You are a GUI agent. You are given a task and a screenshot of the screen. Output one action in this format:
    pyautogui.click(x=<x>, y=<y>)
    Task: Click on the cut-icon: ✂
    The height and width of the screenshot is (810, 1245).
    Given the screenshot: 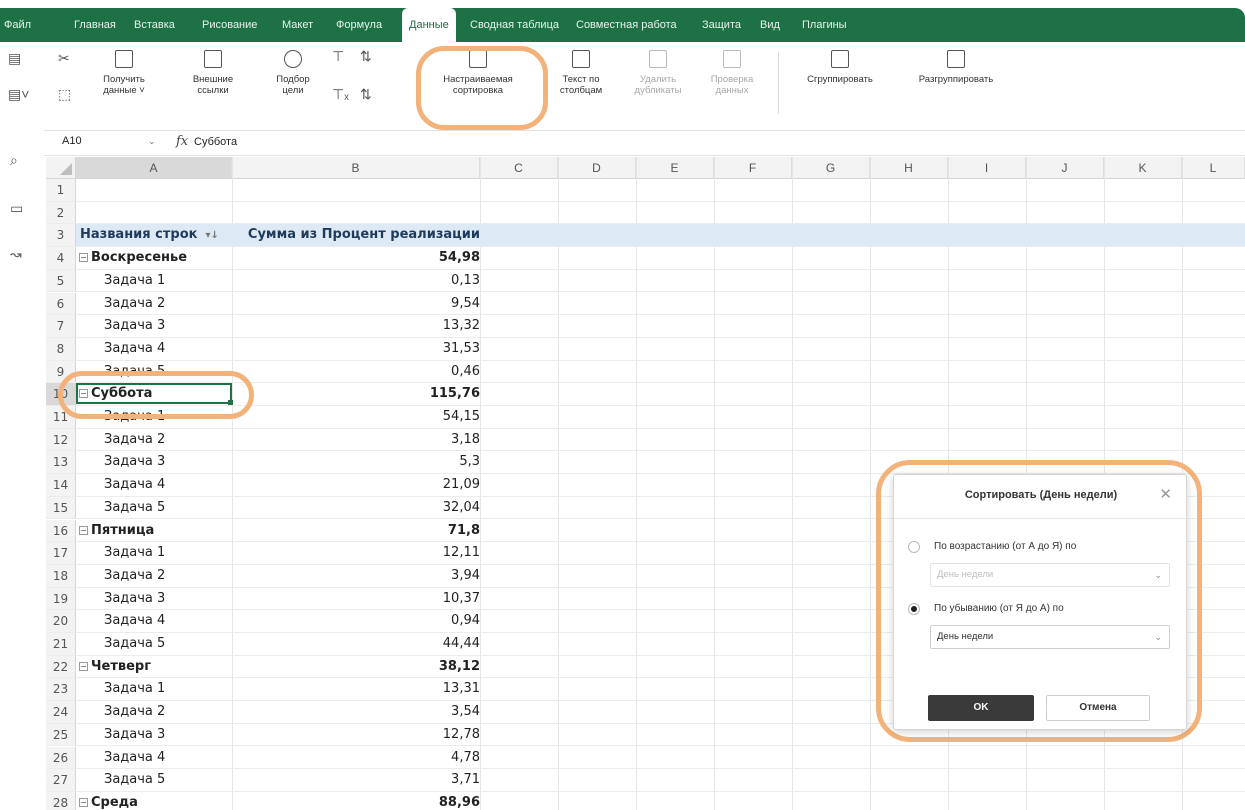 What is the action you would take?
    pyautogui.click(x=64, y=58)
    